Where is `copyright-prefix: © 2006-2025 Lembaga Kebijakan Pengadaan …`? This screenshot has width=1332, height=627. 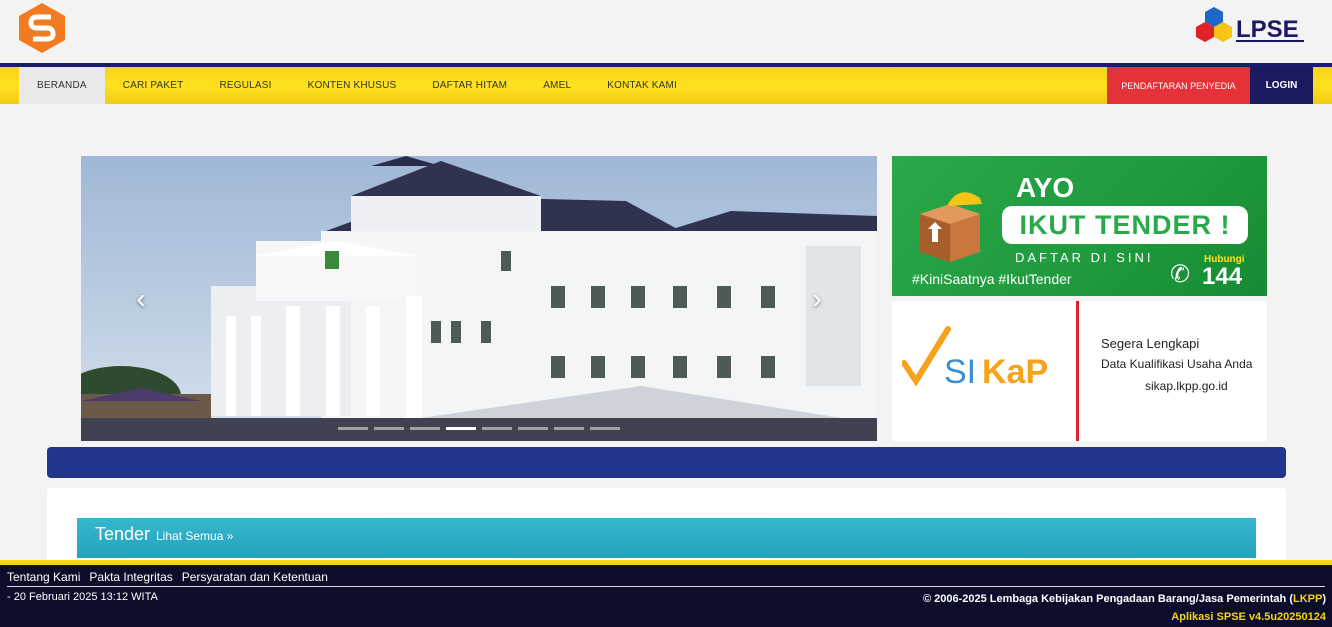
copyright-prefix: © 2006-2025 Lembaga Kebijakan Pengadaan … is located at coordinates (1107, 599).